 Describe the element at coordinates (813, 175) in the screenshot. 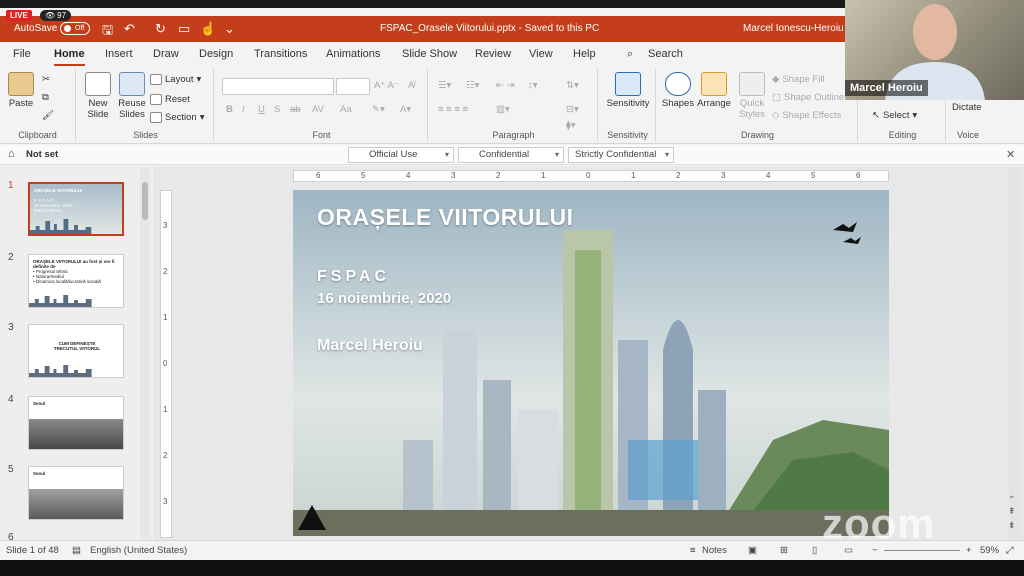

I see `ruler-tick: 5` at that location.